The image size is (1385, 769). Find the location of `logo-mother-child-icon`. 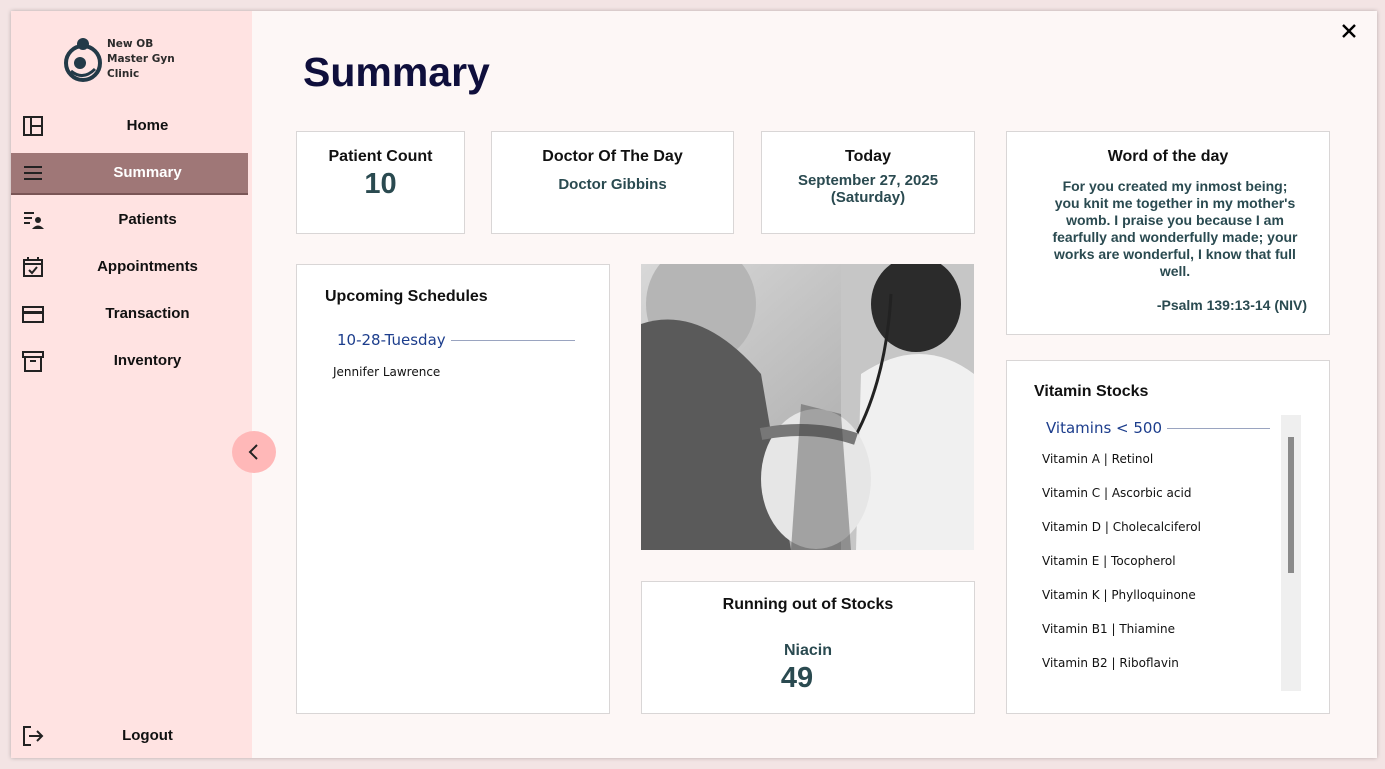

logo-mother-child-icon is located at coordinates (83, 60).